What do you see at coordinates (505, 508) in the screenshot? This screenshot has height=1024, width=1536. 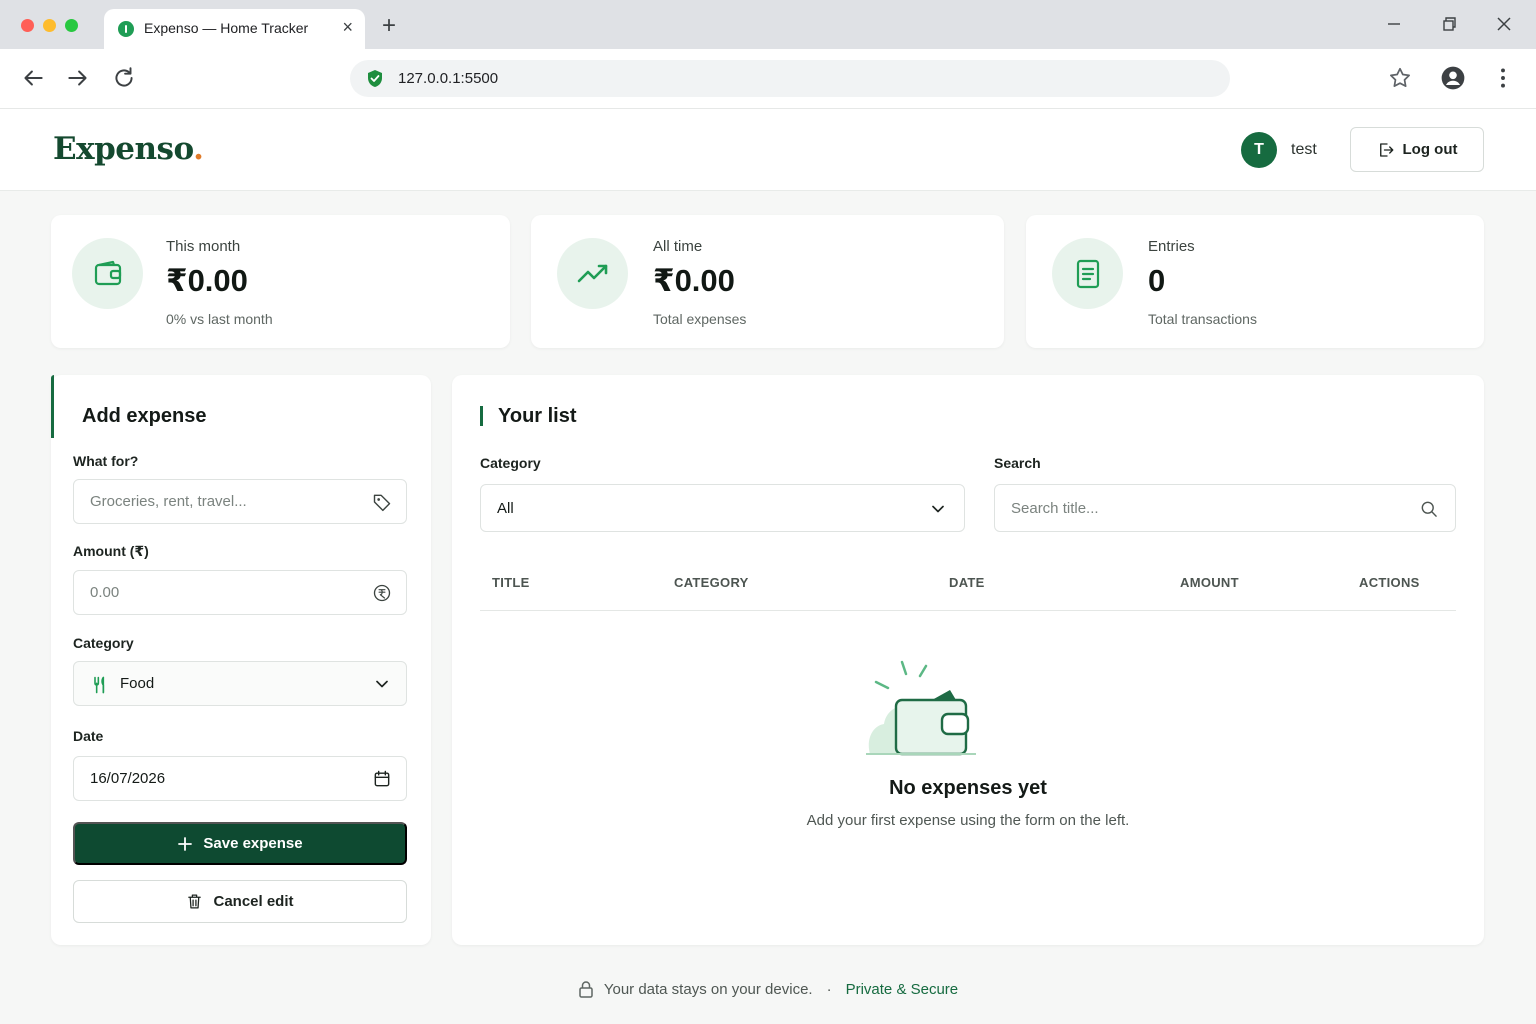 I see `filter-category-value: All` at bounding box center [505, 508].